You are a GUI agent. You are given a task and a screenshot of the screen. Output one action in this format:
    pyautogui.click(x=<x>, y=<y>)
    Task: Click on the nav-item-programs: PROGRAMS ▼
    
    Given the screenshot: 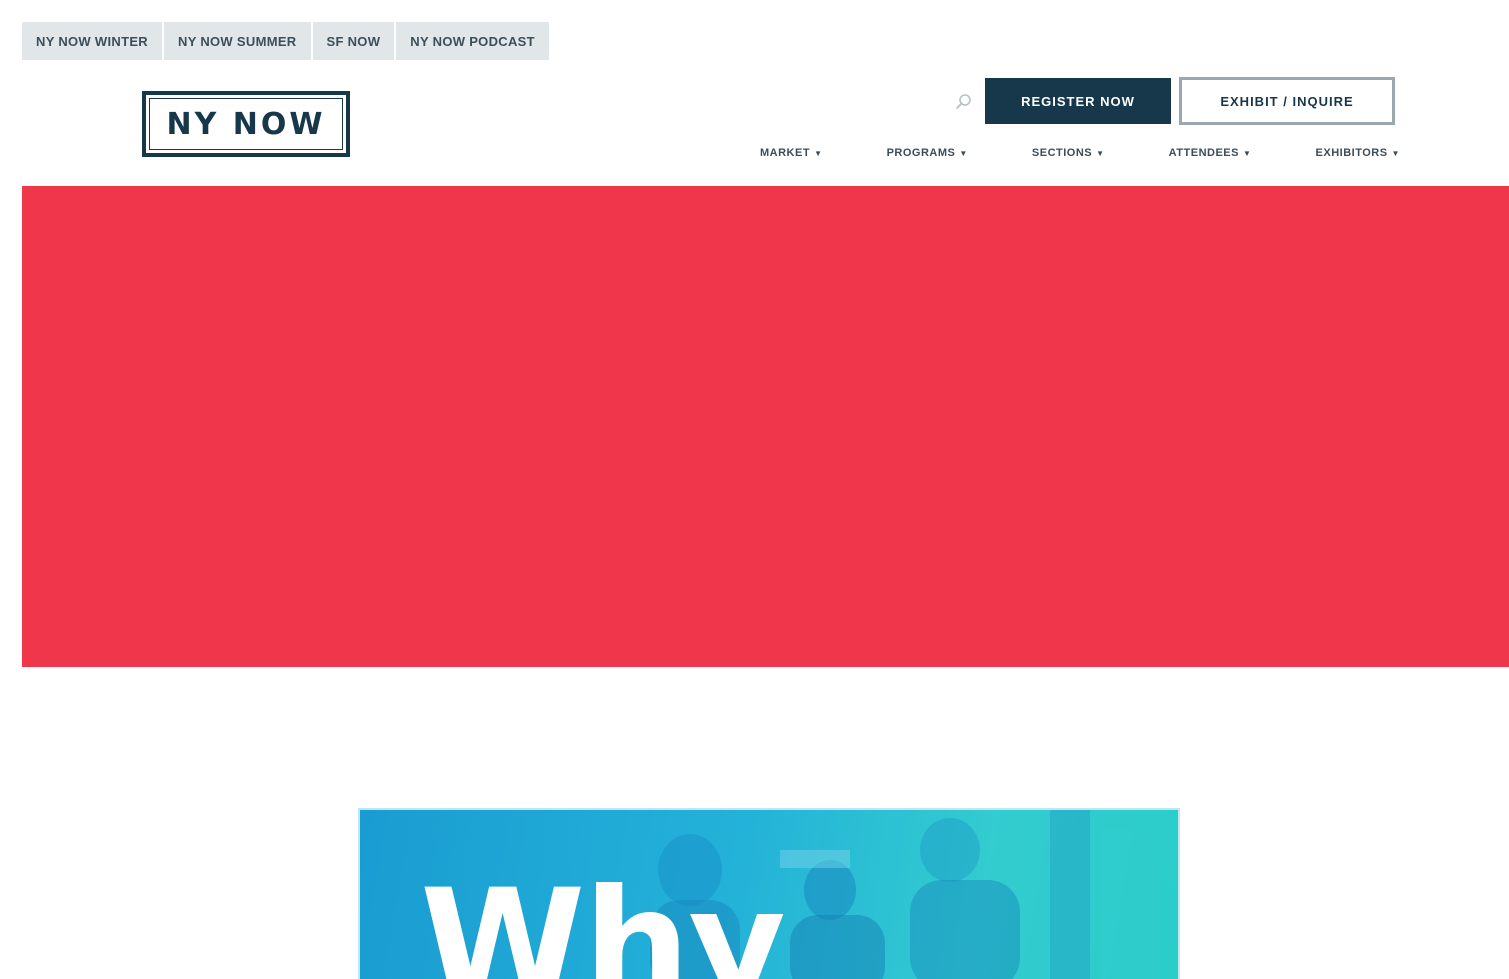 What is the action you would take?
    pyautogui.click(x=927, y=153)
    